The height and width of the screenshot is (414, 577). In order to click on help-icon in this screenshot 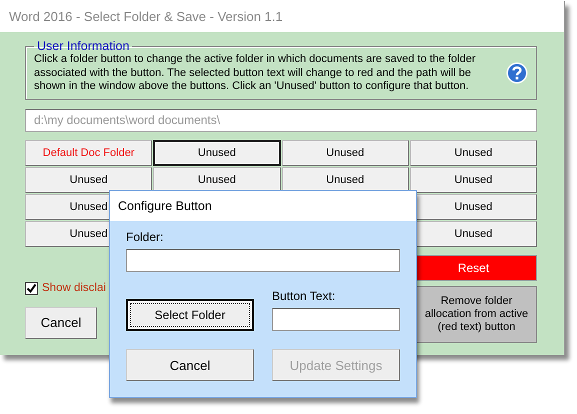, I will do `click(517, 73)`.